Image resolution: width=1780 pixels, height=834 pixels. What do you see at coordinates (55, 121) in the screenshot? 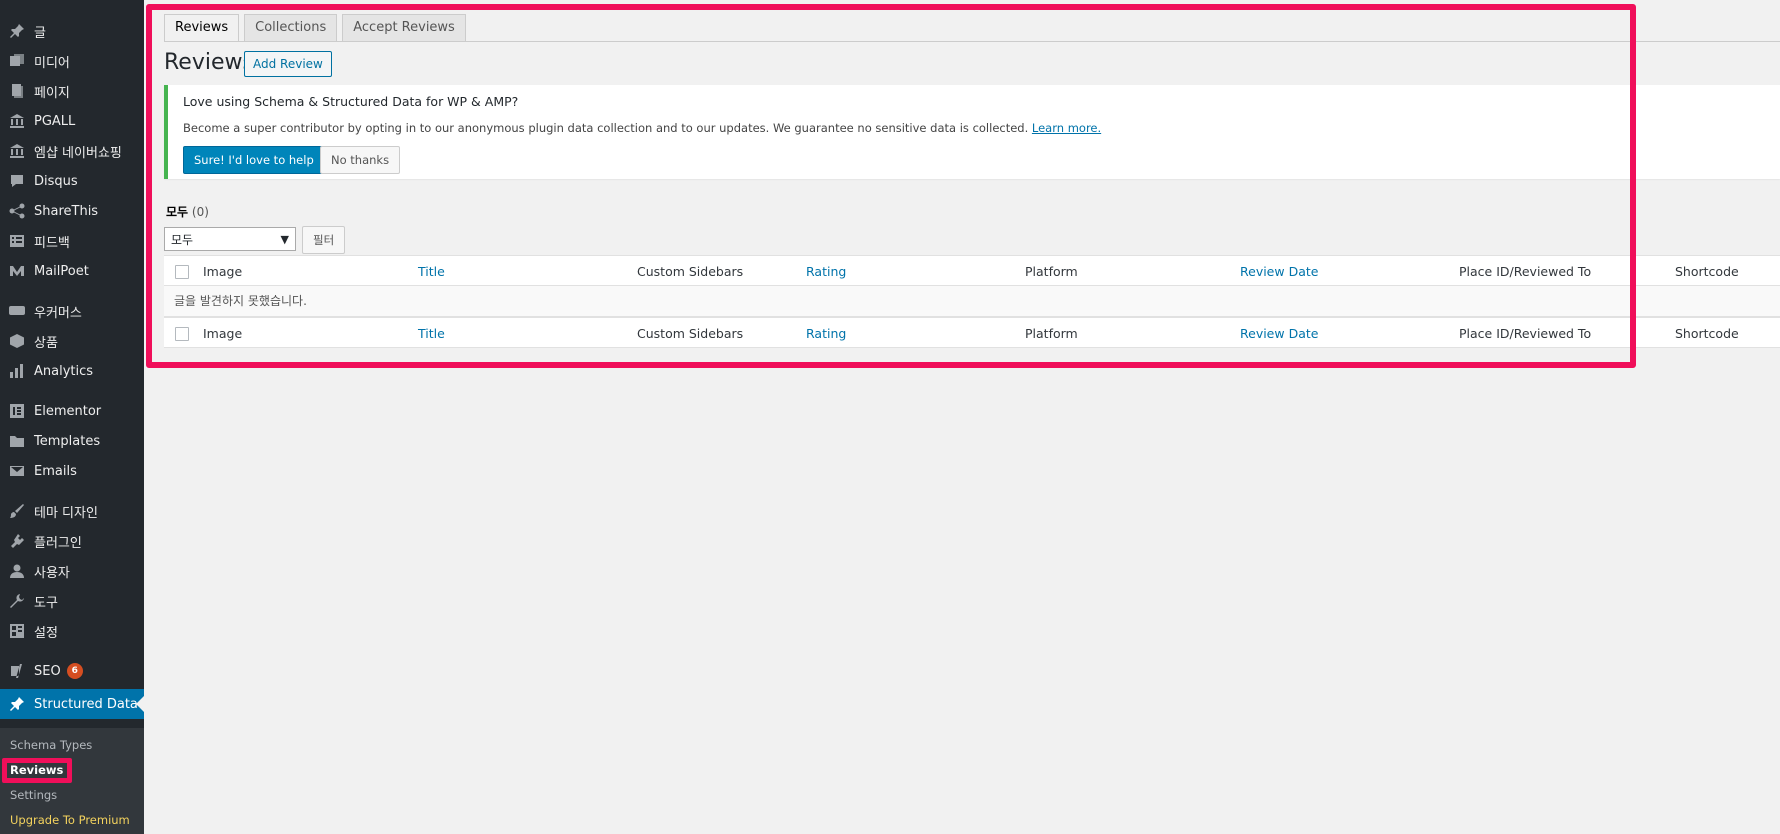
I see `sidebar-item-label: PGALL` at bounding box center [55, 121].